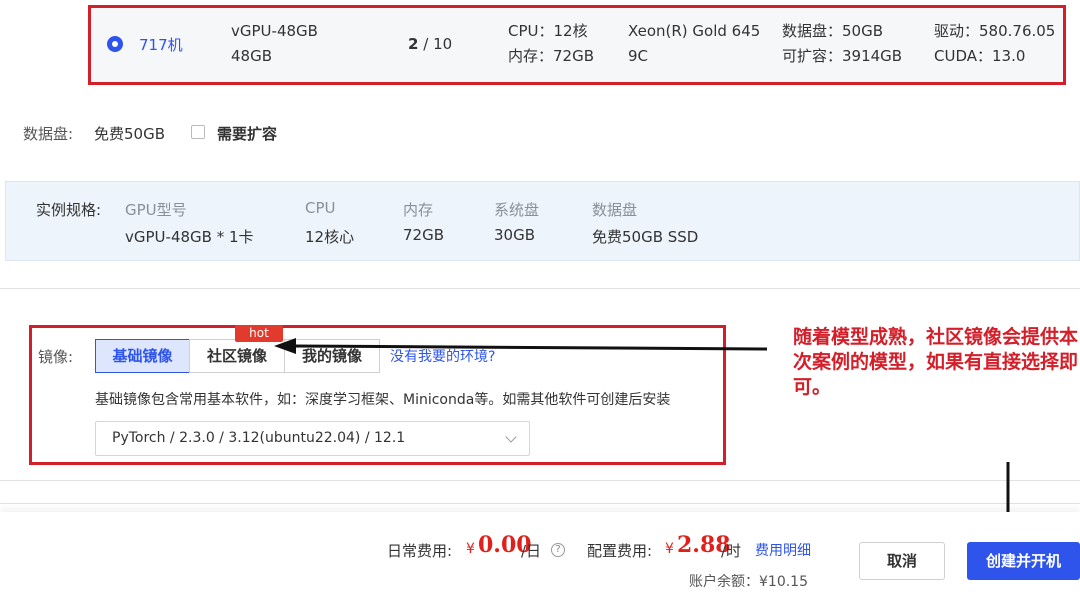 The width and height of the screenshot is (1080, 602). I want to click on spec-head-system-disk: 系统盘, so click(517, 210).